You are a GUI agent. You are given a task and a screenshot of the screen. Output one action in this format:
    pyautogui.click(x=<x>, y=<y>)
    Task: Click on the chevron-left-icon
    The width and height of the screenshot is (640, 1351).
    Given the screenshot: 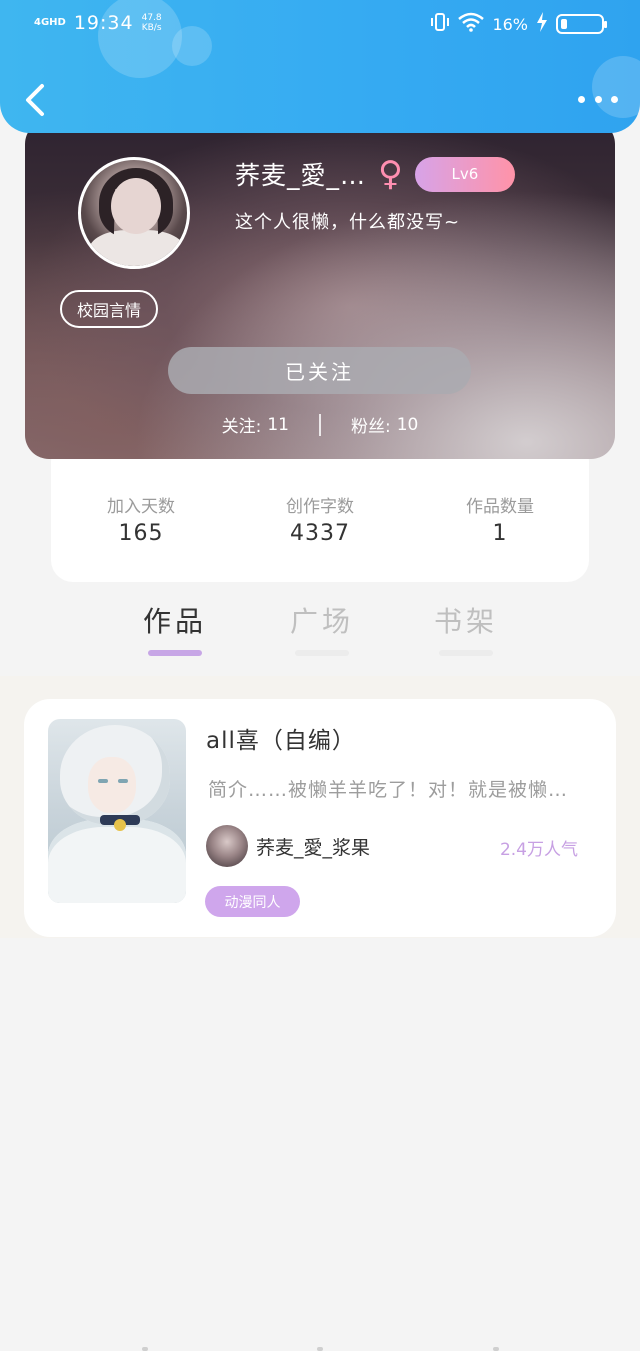 What is the action you would take?
    pyautogui.click(x=35, y=100)
    